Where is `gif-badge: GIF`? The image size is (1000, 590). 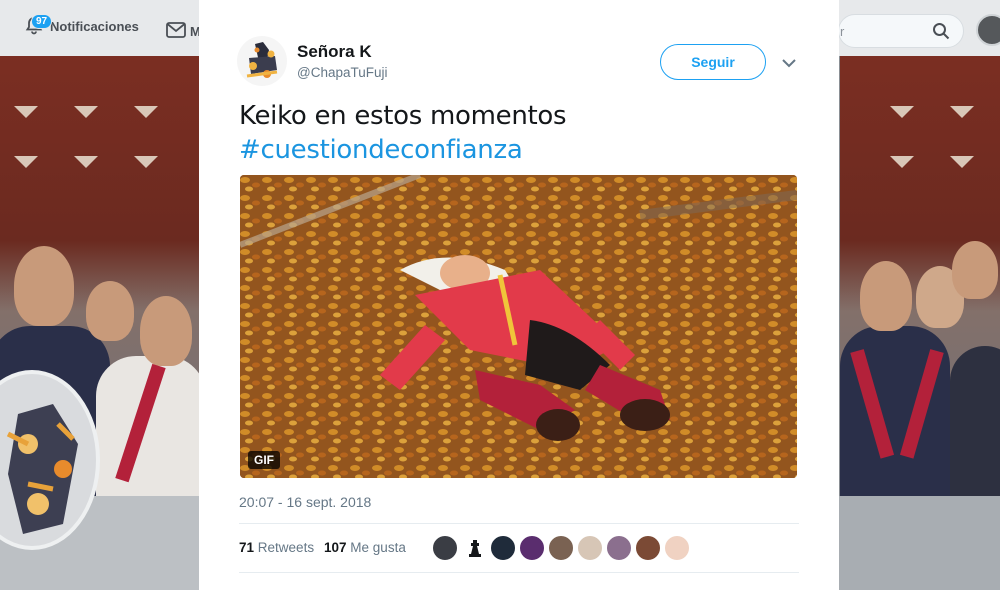
gif-badge: GIF is located at coordinates (264, 460).